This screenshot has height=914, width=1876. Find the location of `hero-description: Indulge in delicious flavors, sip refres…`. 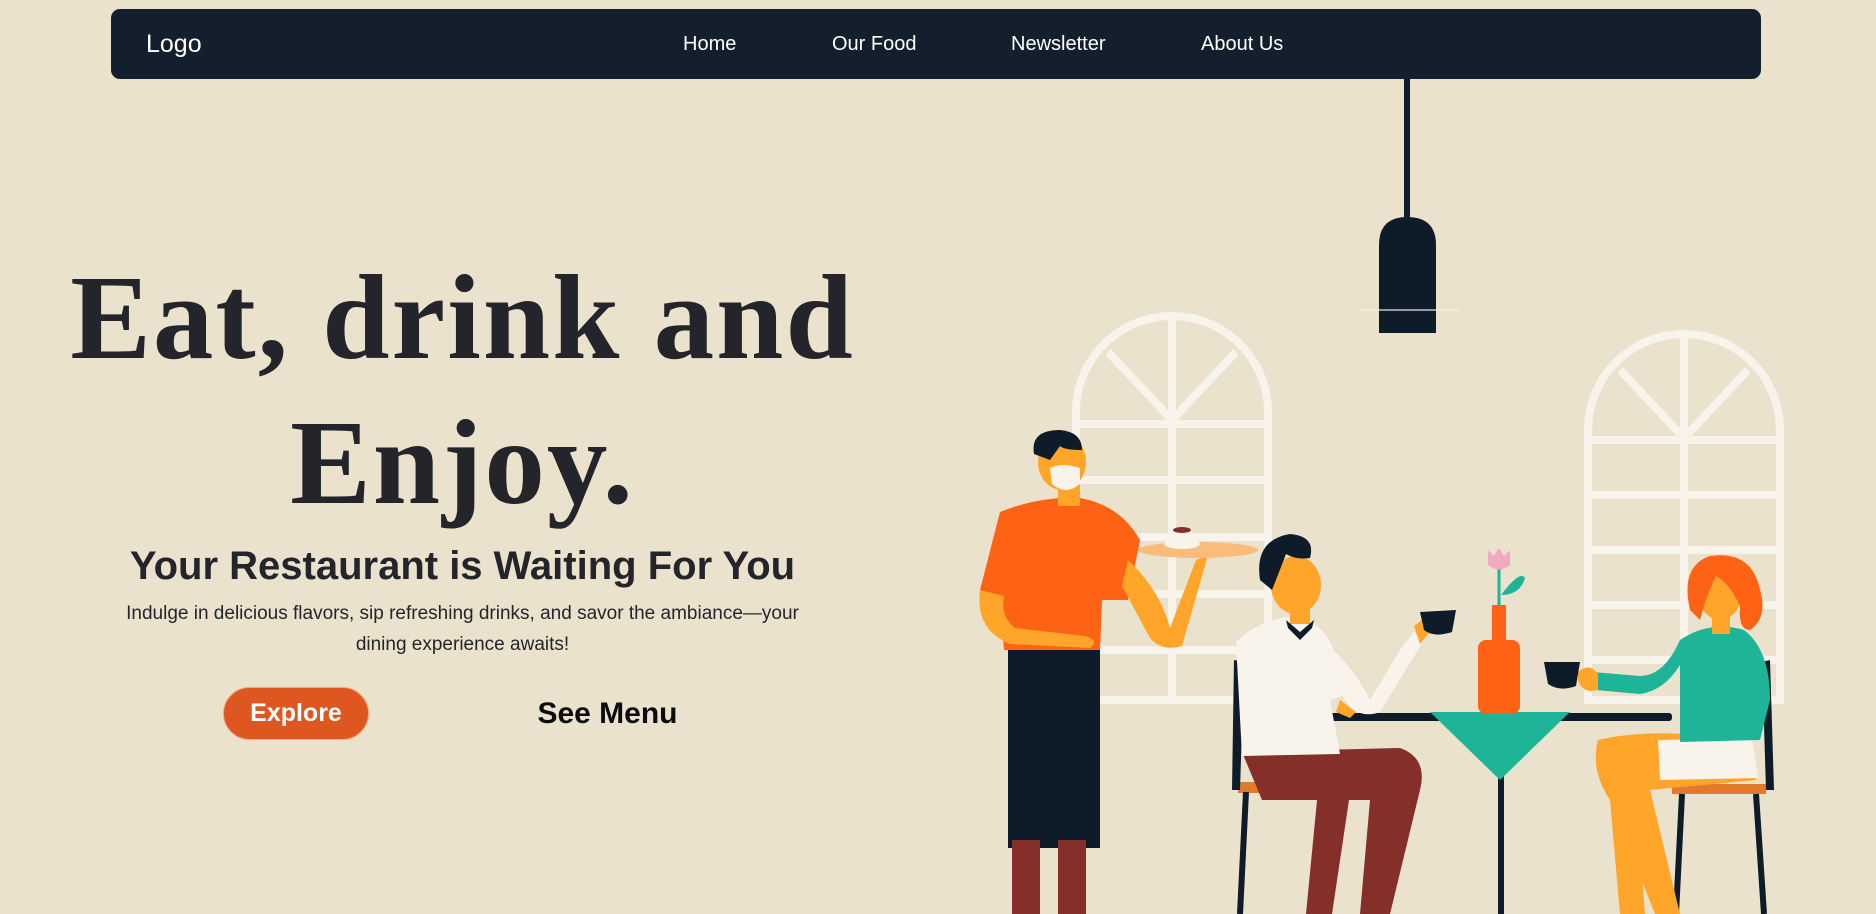

hero-description: Indulge in delicious flavors, sip refres… is located at coordinates (462, 629).